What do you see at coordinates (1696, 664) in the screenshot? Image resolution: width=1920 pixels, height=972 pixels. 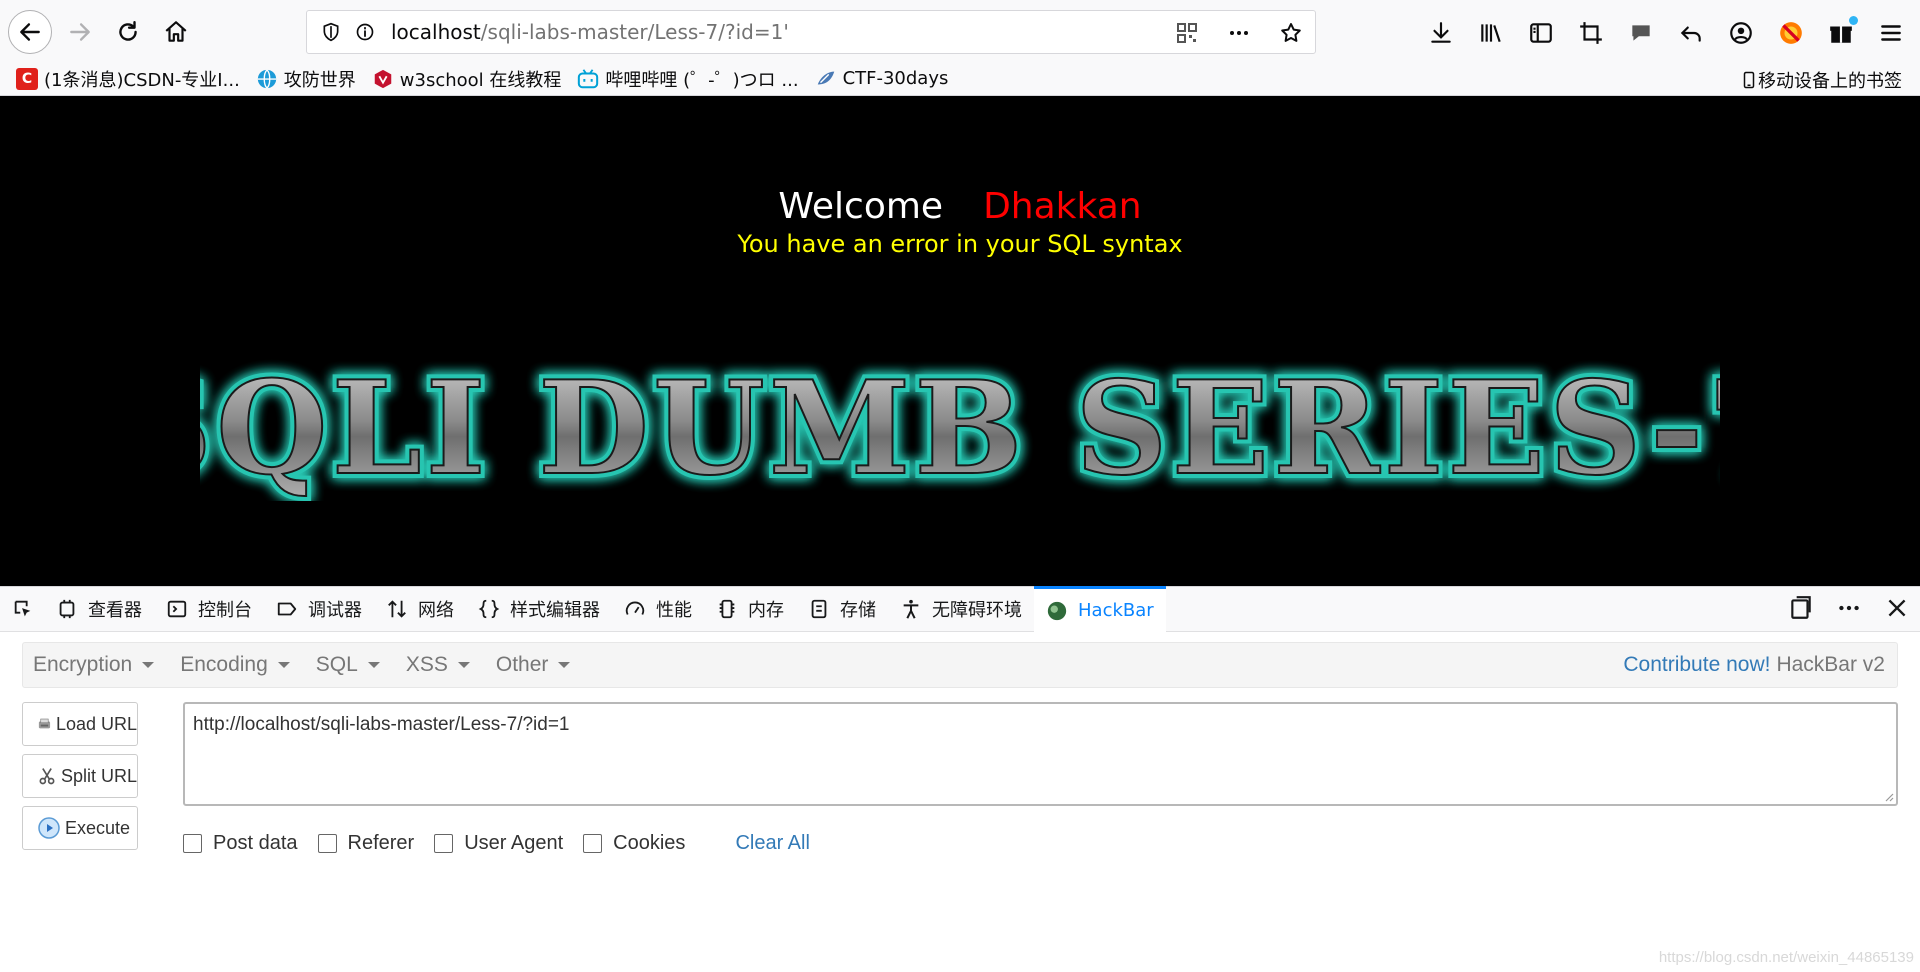 I see `contribute-link: Contribute now!` at bounding box center [1696, 664].